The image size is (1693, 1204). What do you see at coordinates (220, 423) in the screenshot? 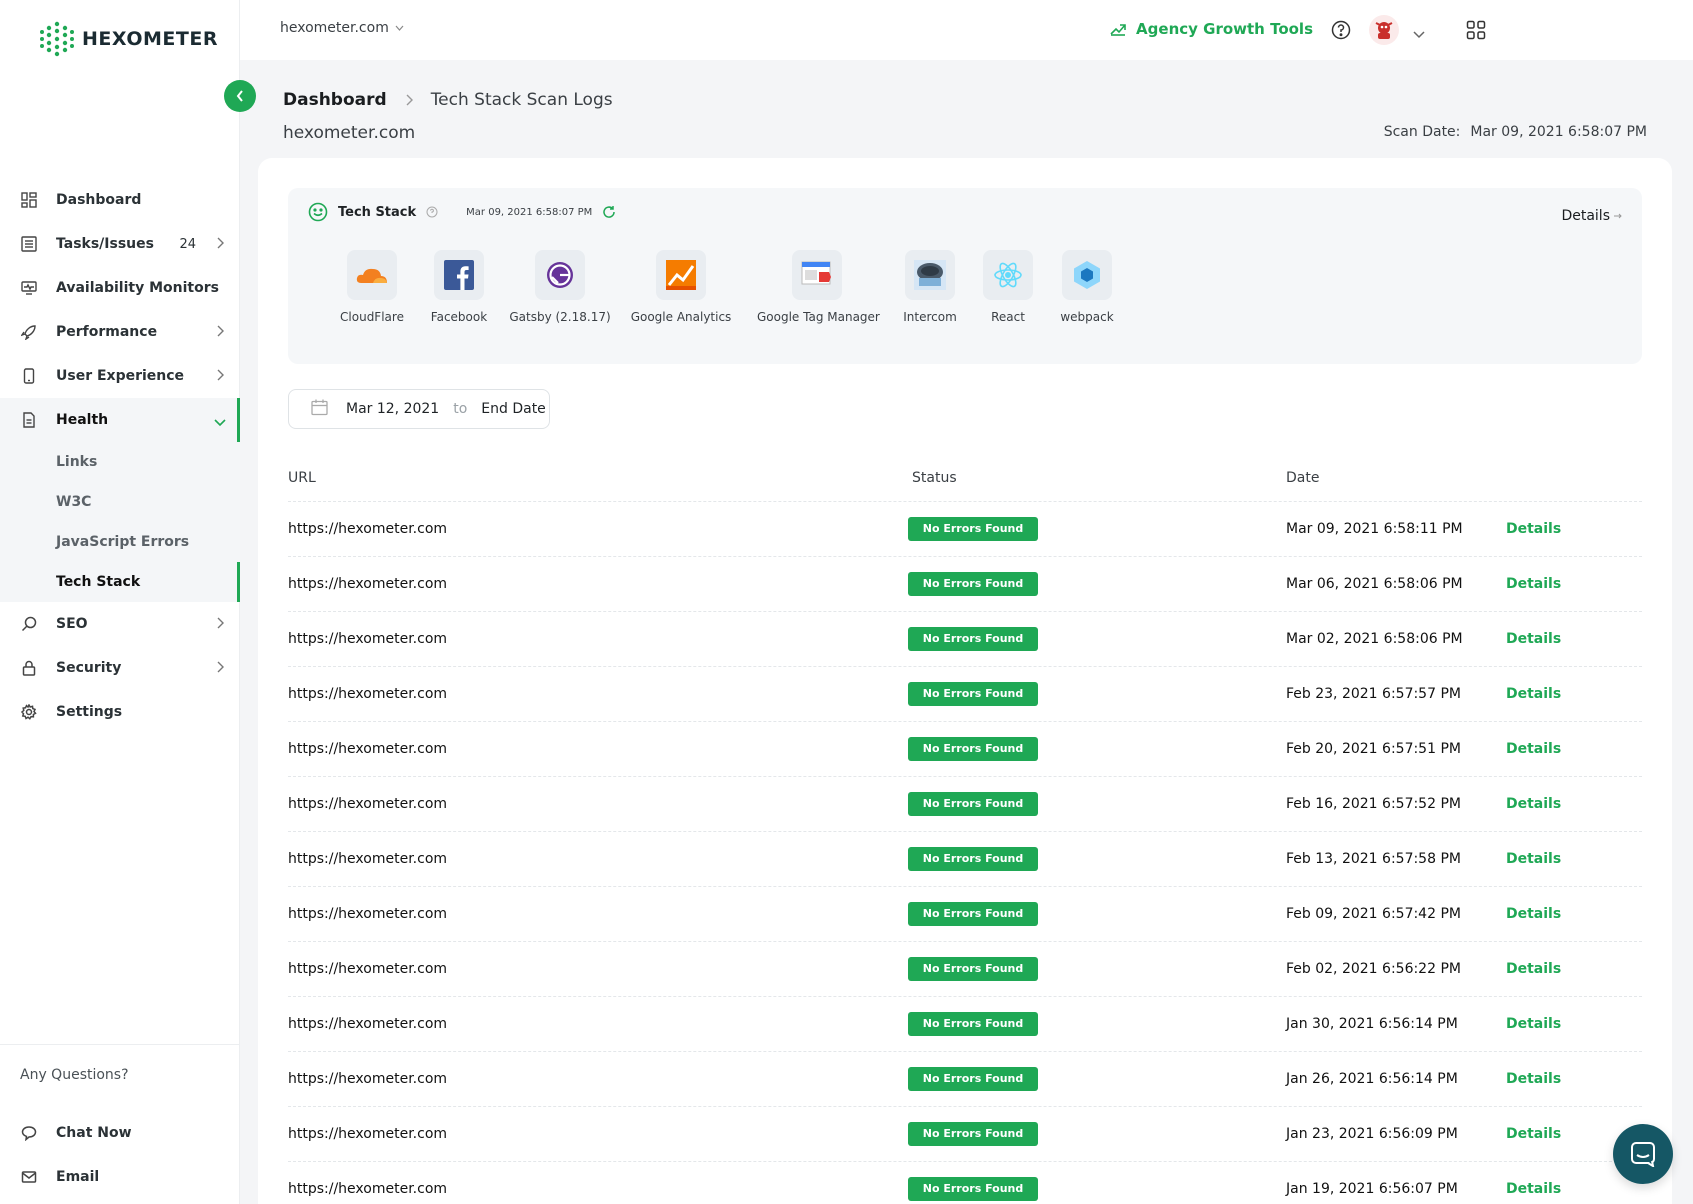
I see `chevron-down-icon` at bounding box center [220, 423].